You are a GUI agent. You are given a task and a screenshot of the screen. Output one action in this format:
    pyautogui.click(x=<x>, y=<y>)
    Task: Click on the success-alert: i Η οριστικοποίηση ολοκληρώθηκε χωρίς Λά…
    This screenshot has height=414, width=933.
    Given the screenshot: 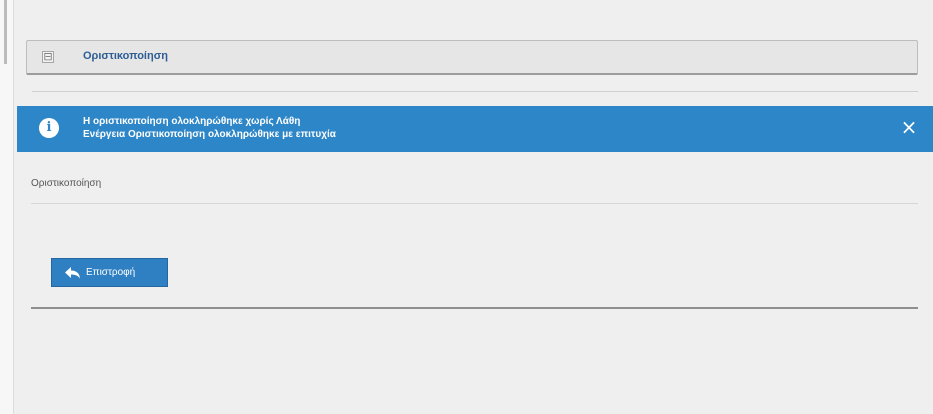 What is the action you would take?
    pyautogui.click(x=475, y=129)
    